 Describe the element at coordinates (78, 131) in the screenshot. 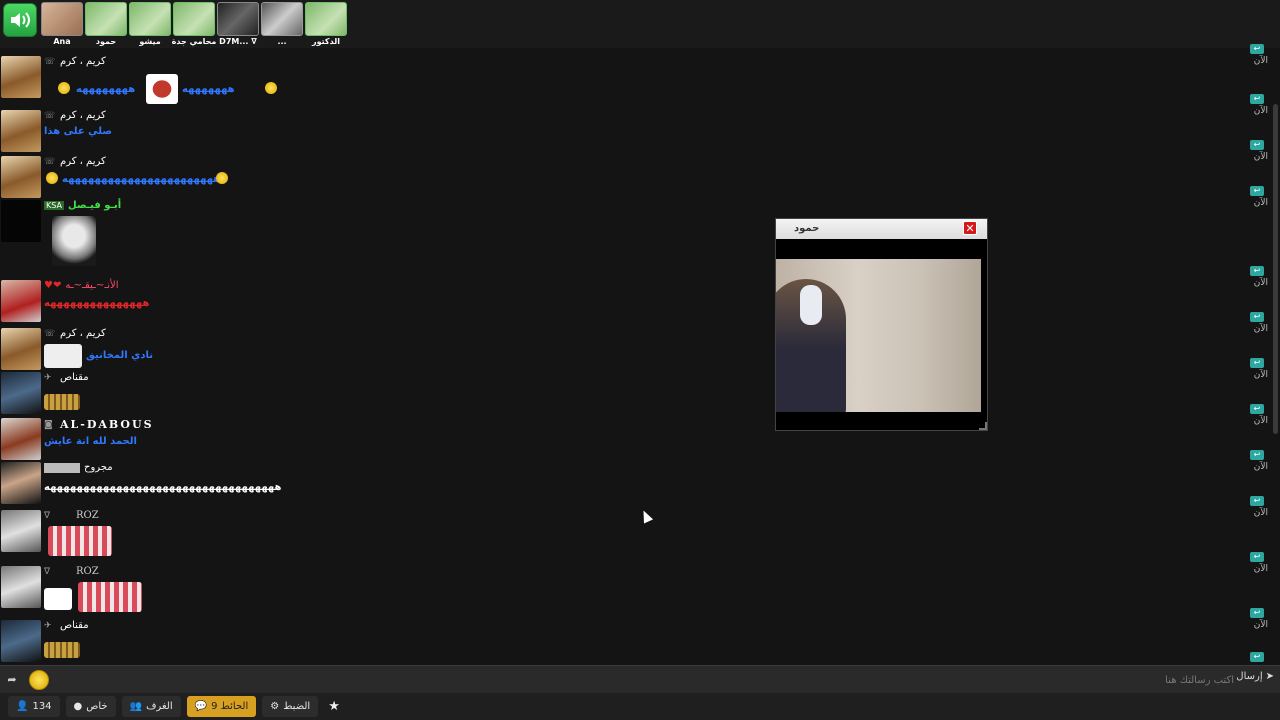

I see `message-text: صلي على هذا` at that location.